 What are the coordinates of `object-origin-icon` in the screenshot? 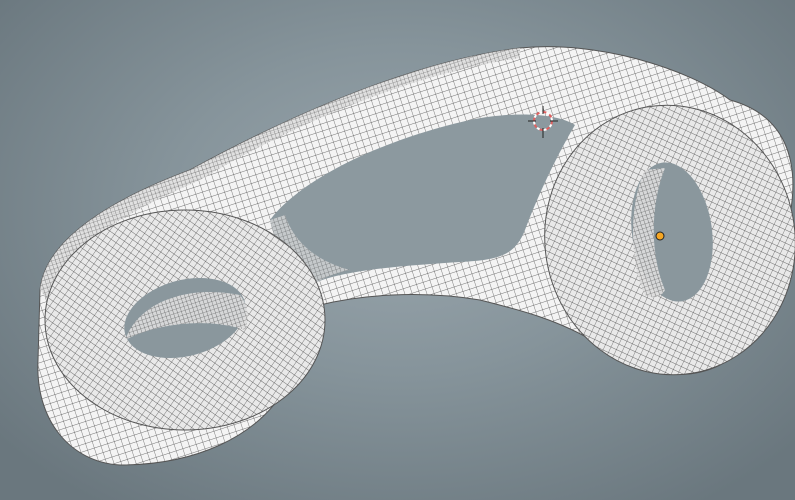 It's located at (660, 236).